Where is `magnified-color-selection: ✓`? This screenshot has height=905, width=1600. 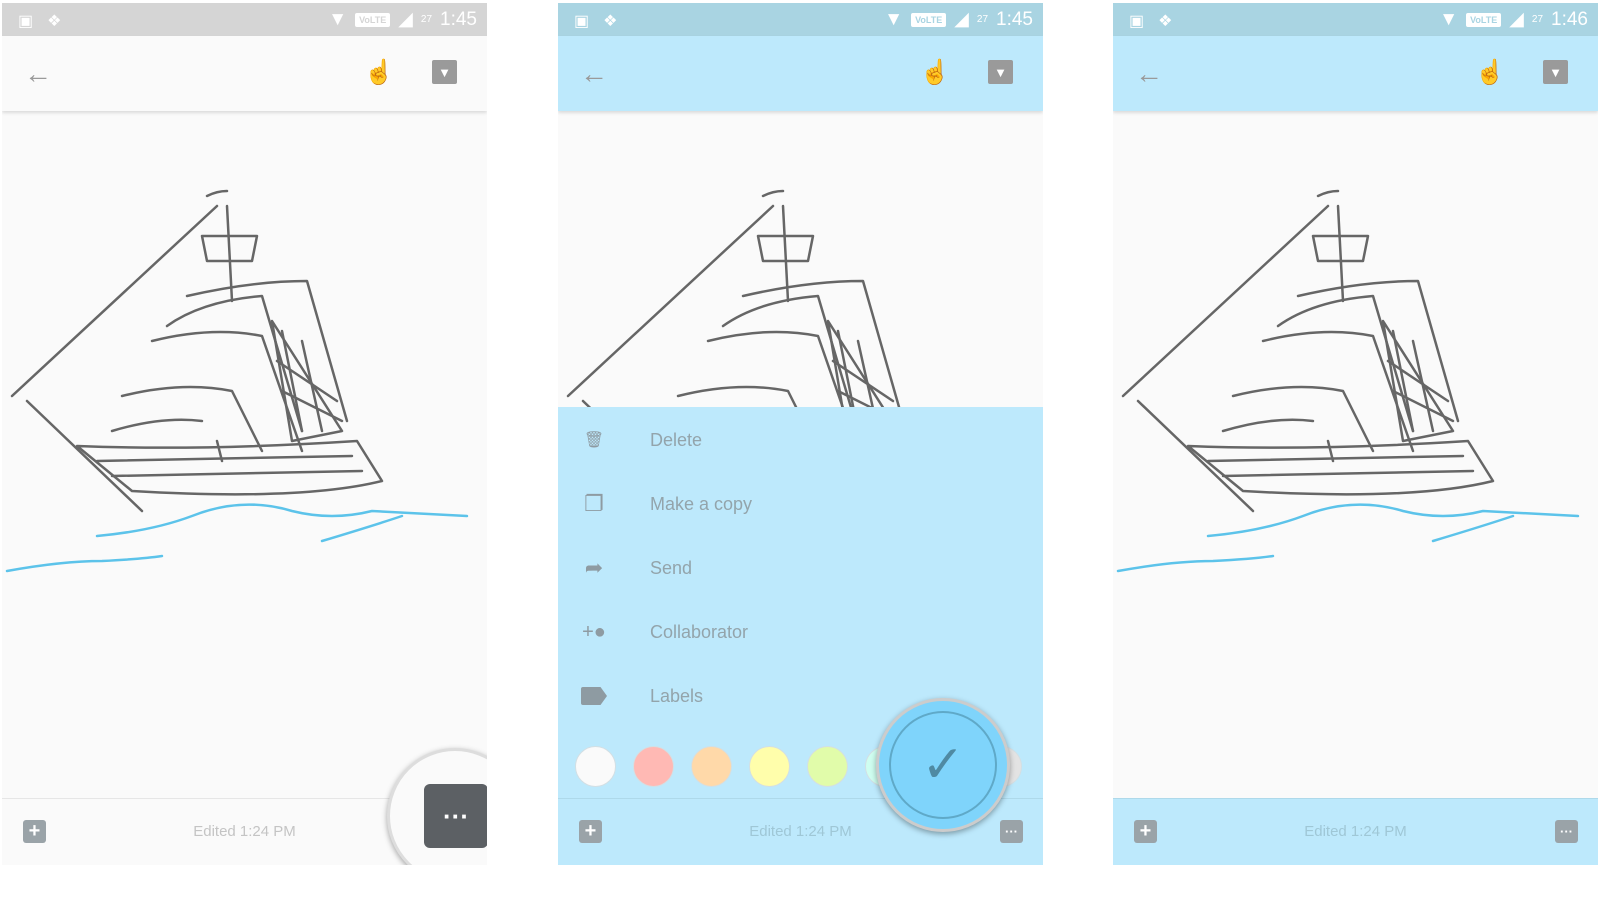 magnified-color-selection: ✓ is located at coordinates (943, 765).